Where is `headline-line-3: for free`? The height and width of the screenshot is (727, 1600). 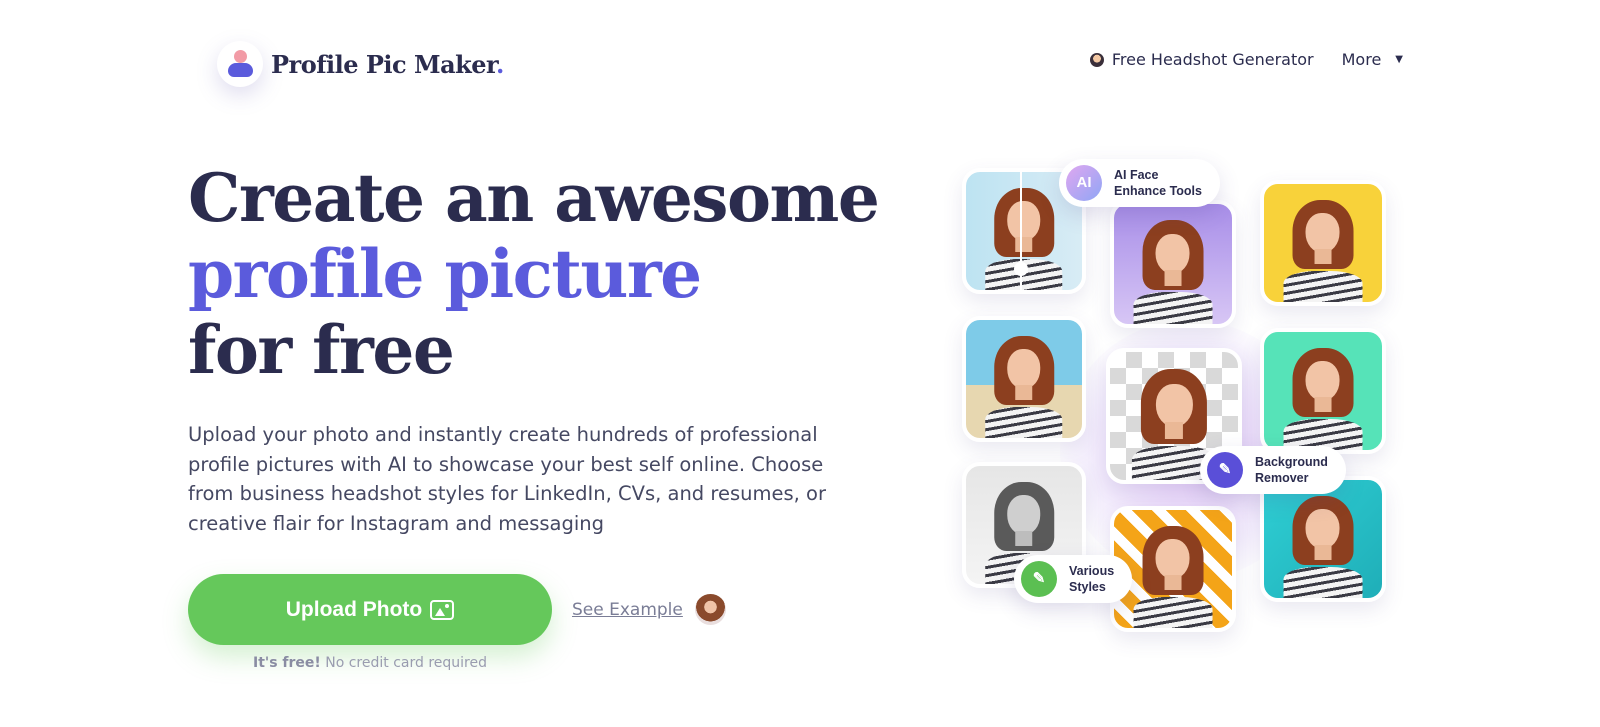
headline-line-3: for free is located at coordinates (321, 350).